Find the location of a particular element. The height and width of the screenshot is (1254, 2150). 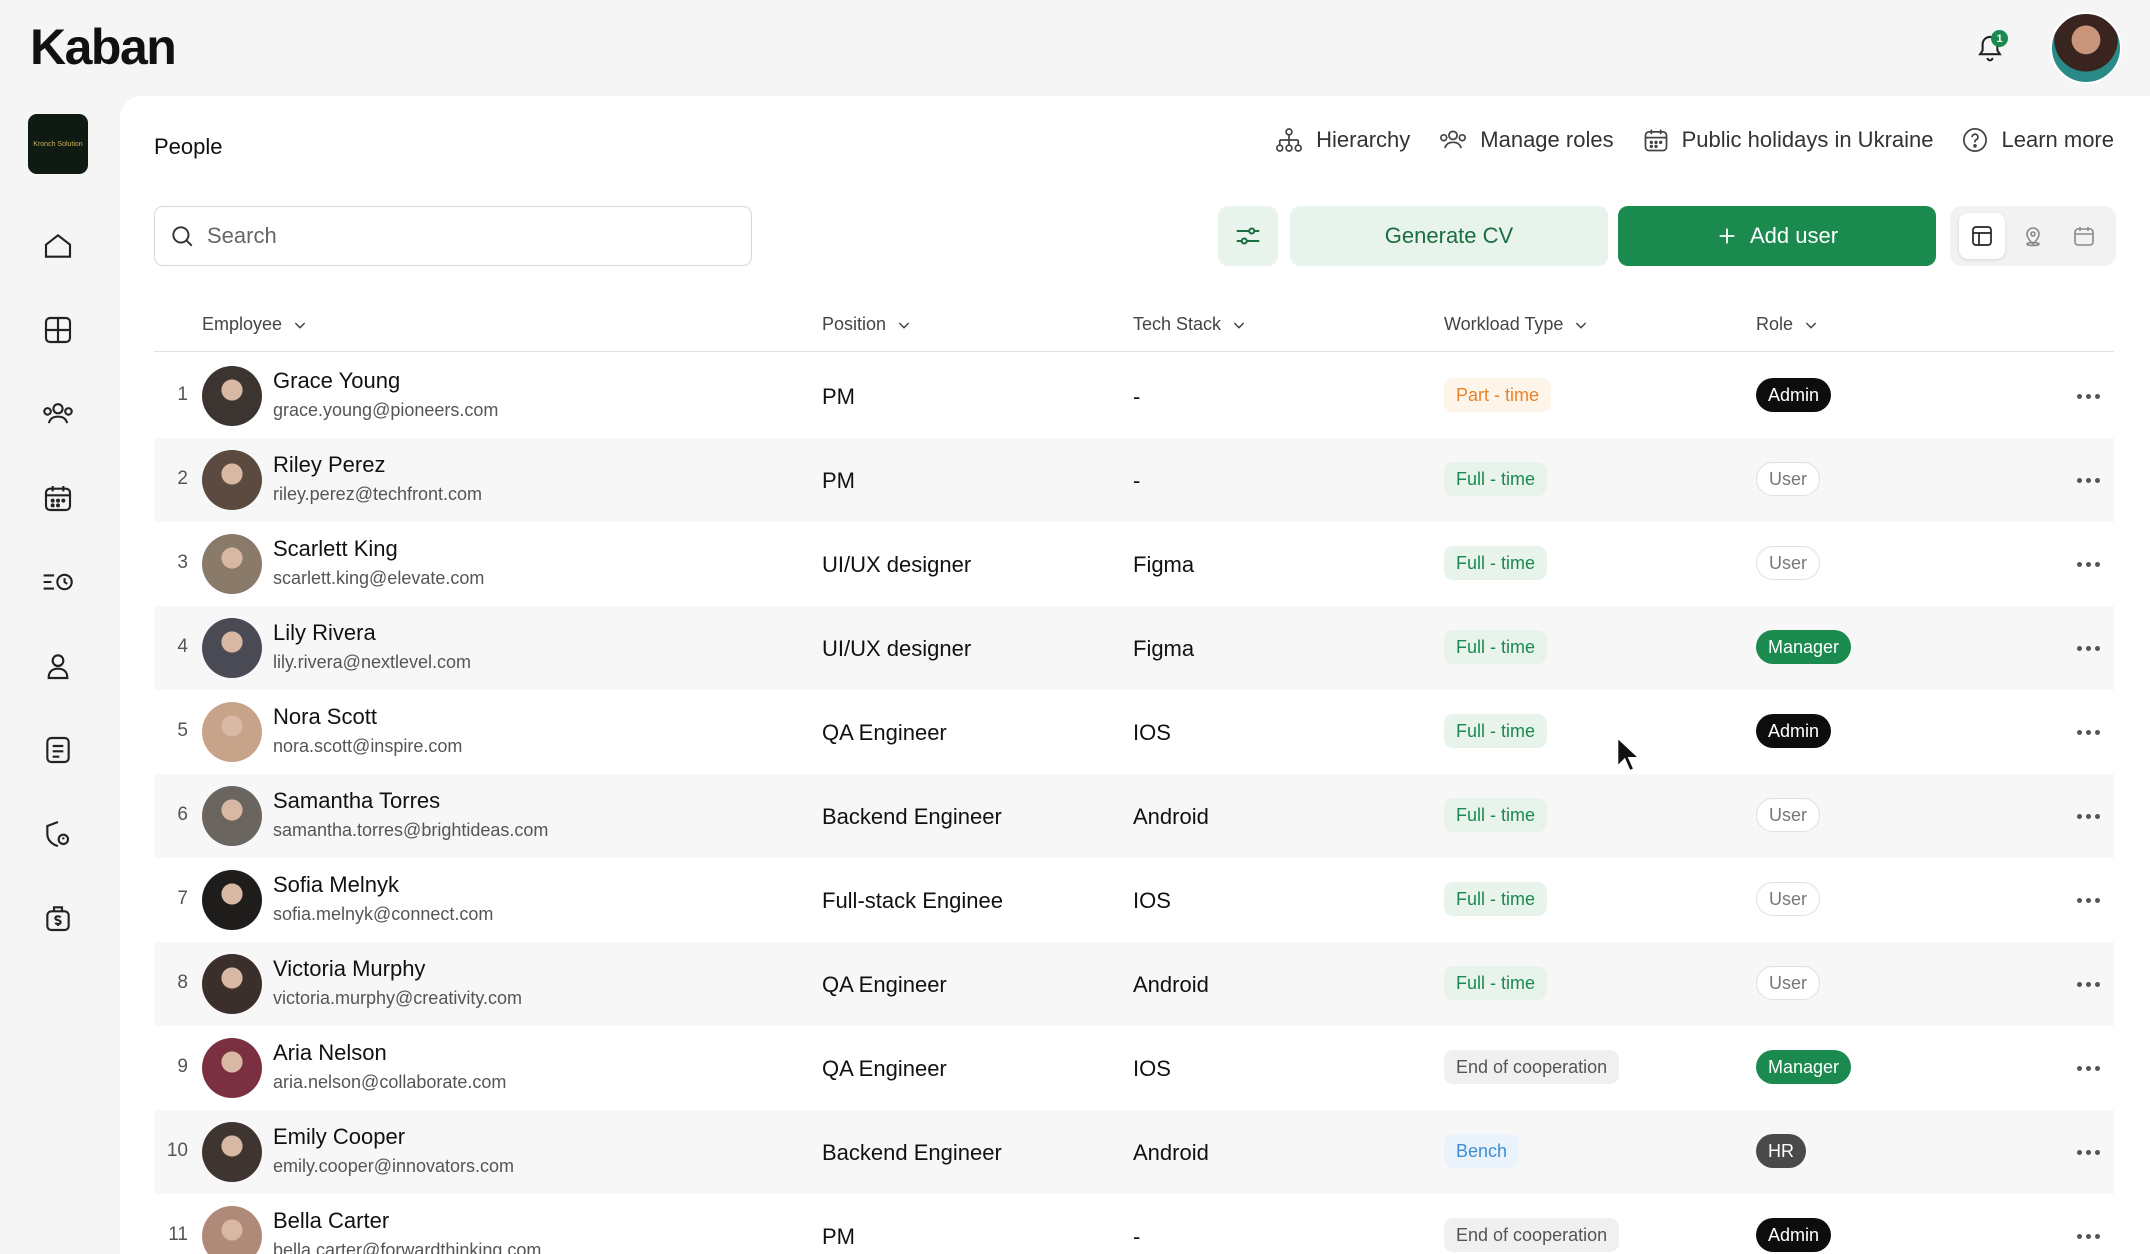

filter-sliders-icon is located at coordinates (1248, 236).